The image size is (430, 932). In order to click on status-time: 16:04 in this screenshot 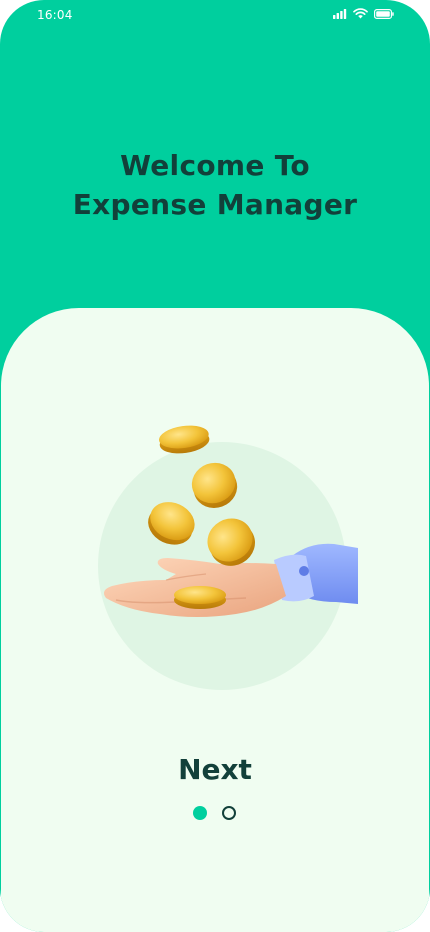, I will do `click(55, 15)`.